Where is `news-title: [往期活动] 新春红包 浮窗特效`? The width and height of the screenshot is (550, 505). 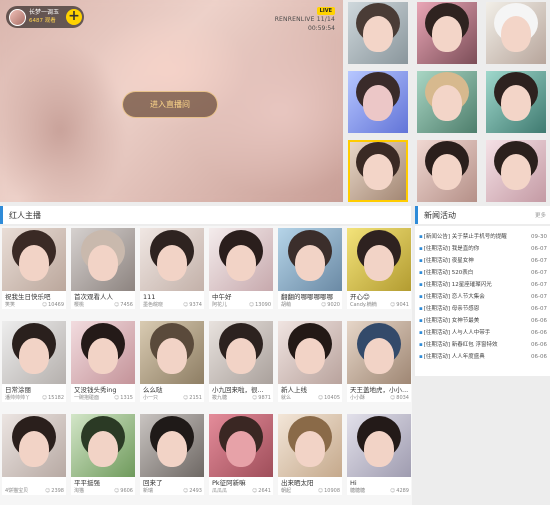
news-title: [往期活动] 新春红包 浮窗特效 is located at coordinates (470, 345).